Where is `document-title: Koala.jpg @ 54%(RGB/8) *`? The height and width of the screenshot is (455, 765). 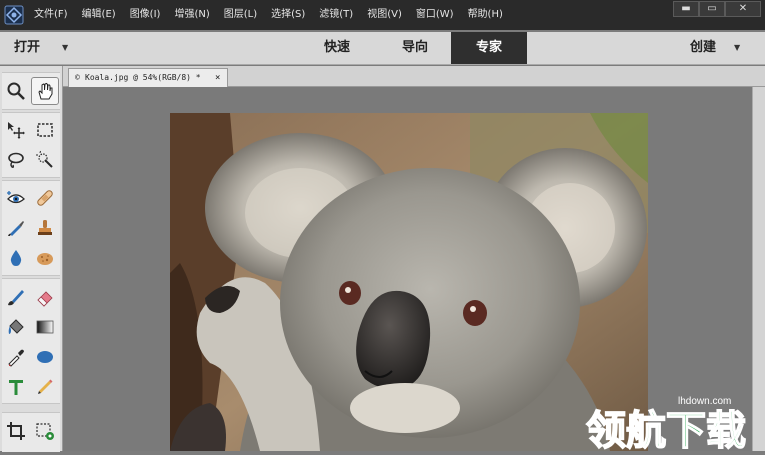 document-title: Koala.jpg @ 54%(RGB/8) * is located at coordinates (143, 77).